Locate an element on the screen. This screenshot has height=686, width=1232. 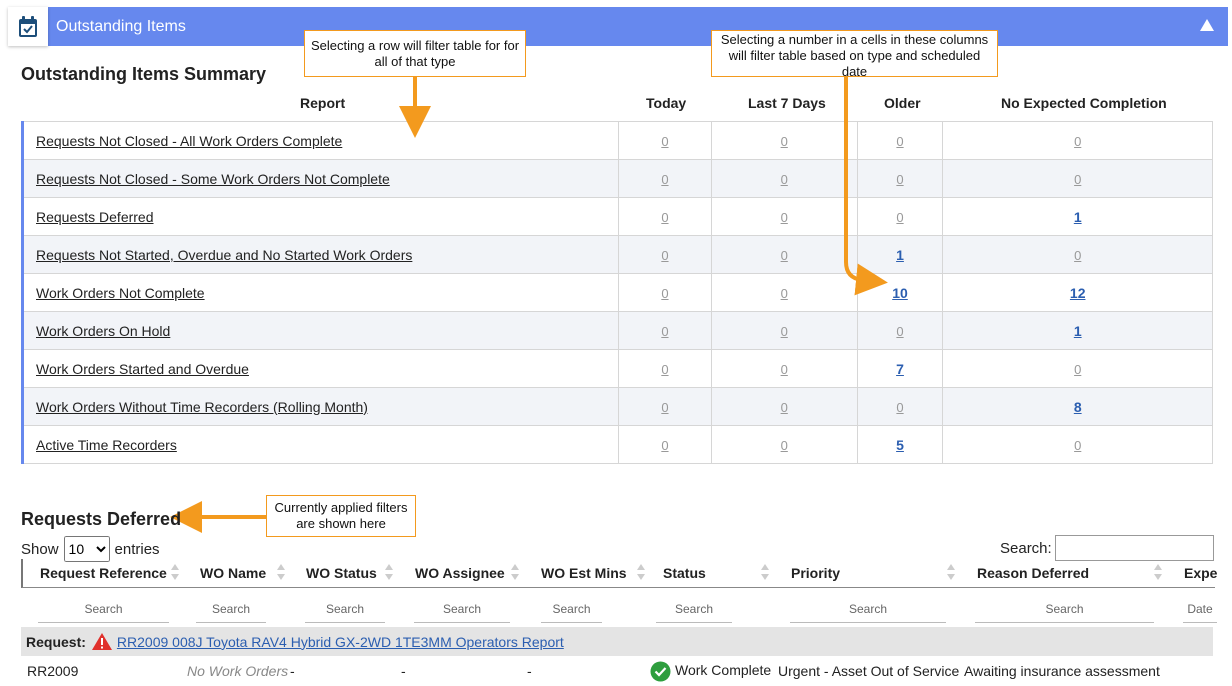
col-wo-name: WO Name is located at coordinates (233, 573).